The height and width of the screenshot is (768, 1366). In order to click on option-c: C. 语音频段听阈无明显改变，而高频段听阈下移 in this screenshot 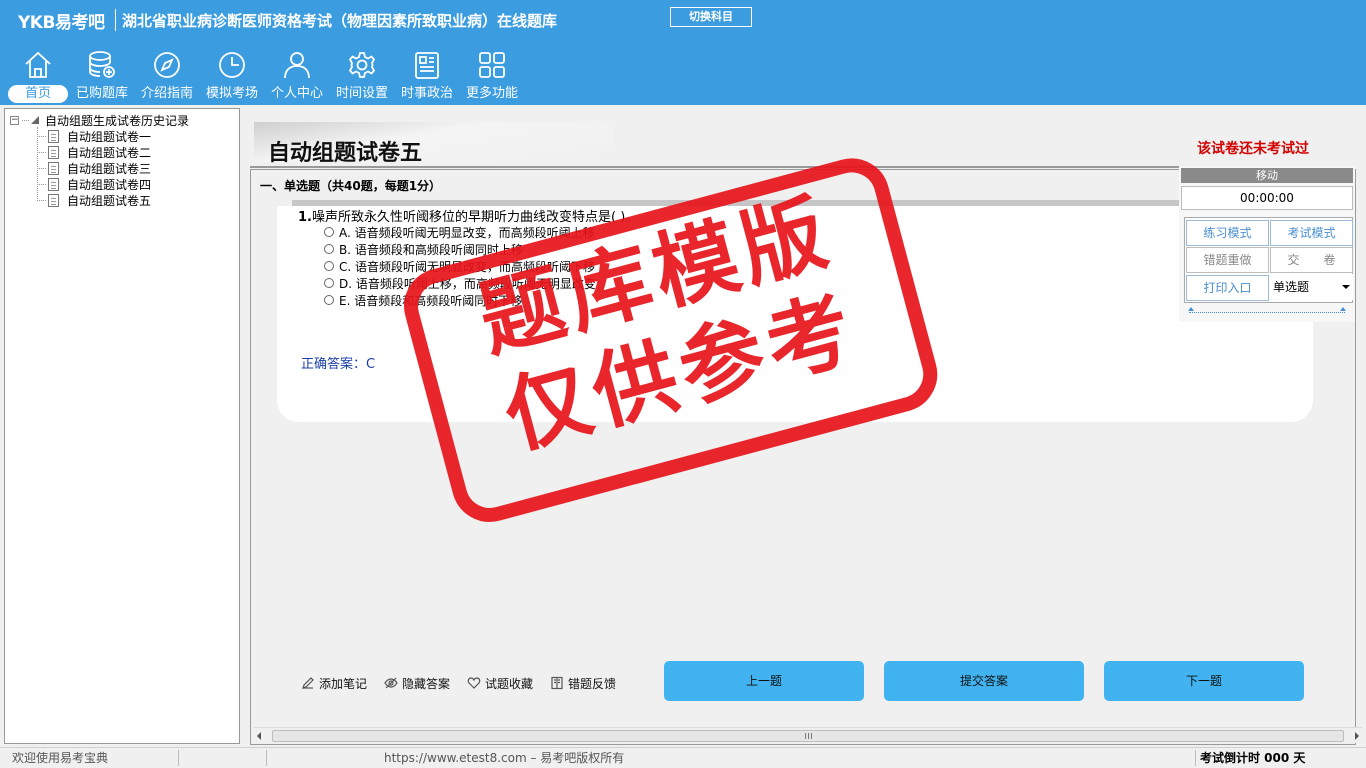, I will do `click(459, 266)`.